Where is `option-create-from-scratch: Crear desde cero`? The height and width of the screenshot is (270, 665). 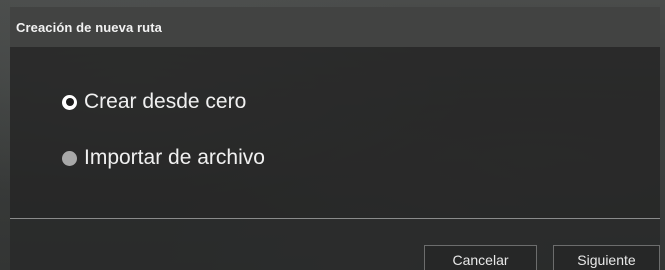 option-create-from-scratch: Crear desde cero is located at coordinates (163, 102).